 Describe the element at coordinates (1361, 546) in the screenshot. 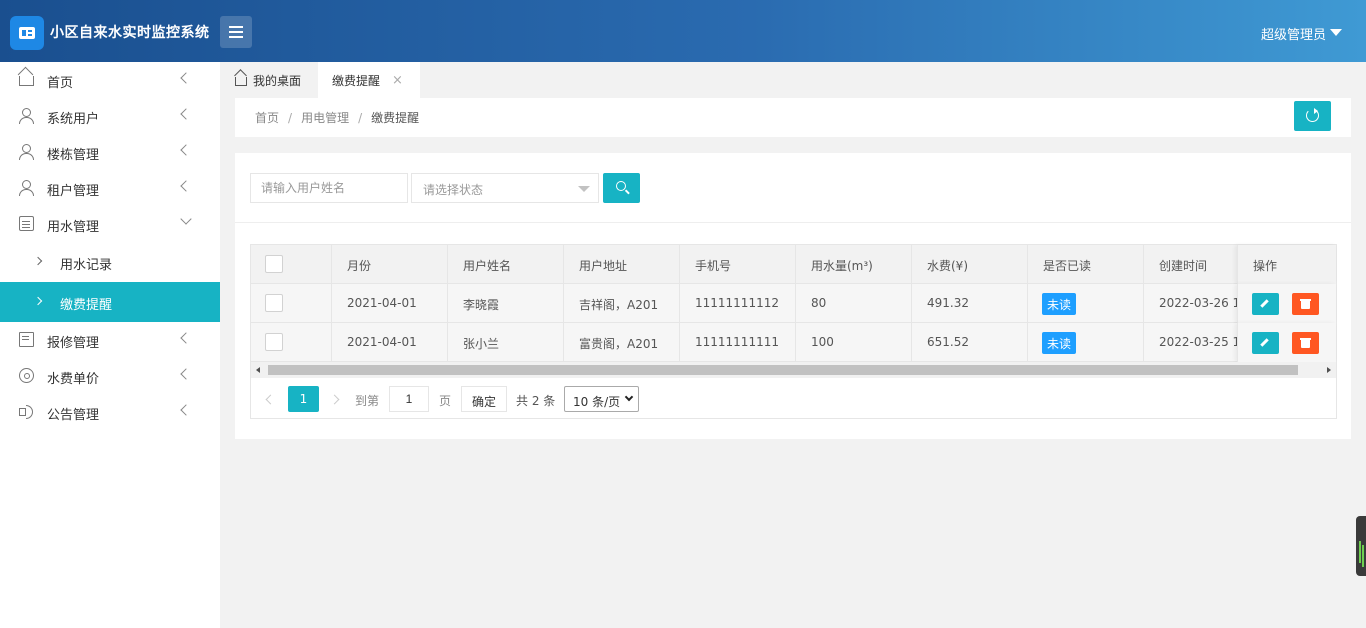

I see `side-widget-icon` at that location.